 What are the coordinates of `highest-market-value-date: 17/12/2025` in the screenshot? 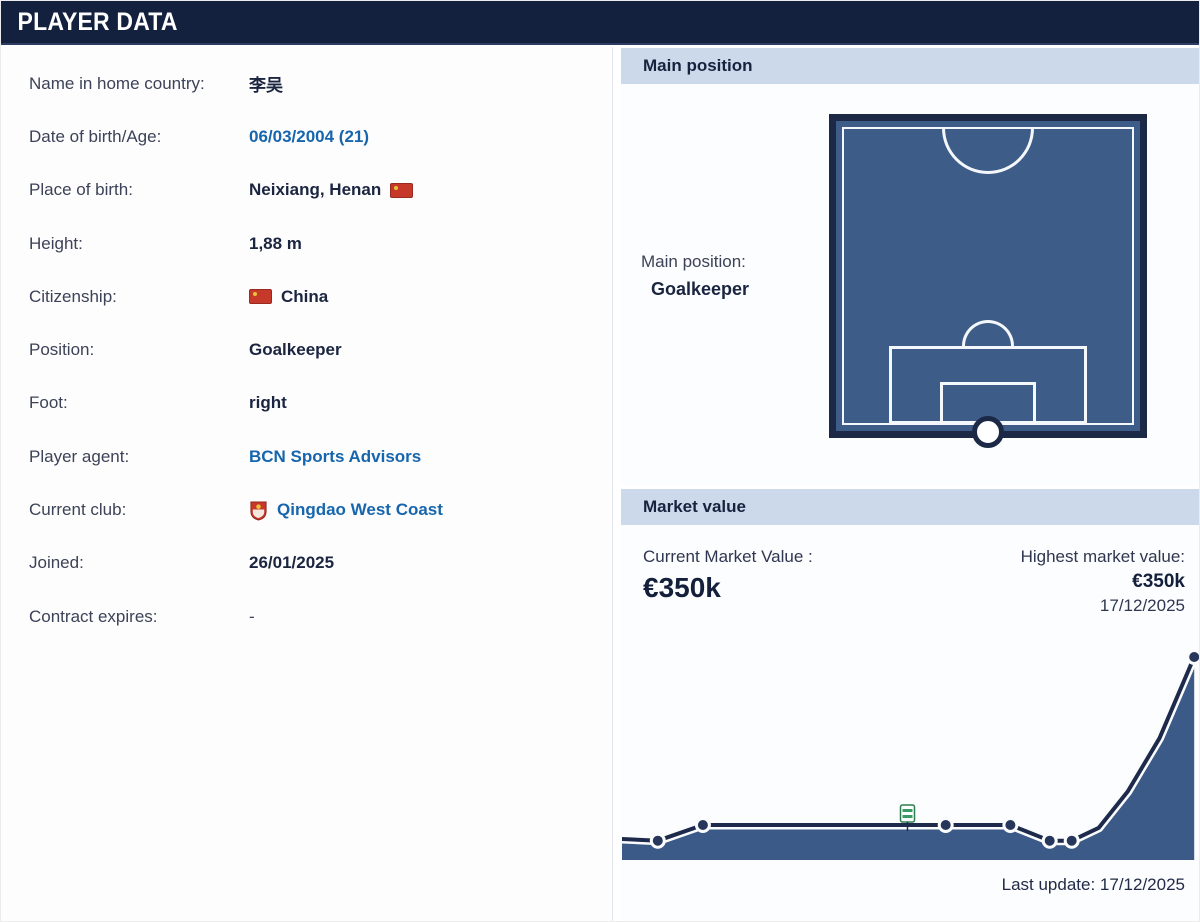 It's located at (1142, 605).